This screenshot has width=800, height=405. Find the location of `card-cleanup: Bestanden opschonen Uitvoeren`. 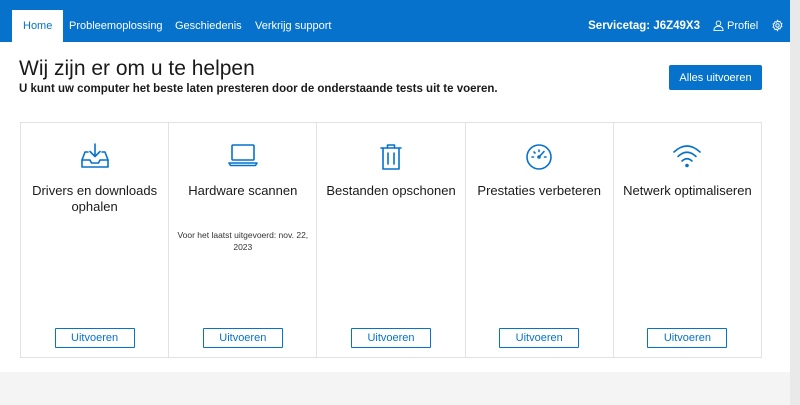

card-cleanup: Bestanden opschonen Uitvoeren is located at coordinates (391, 240).